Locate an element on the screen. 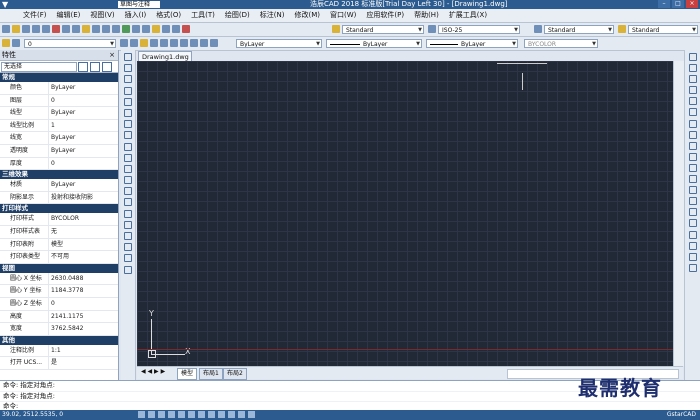 The width and height of the screenshot is (700, 420). property-row: 颜色 ByLayer is located at coordinates (59, 88).